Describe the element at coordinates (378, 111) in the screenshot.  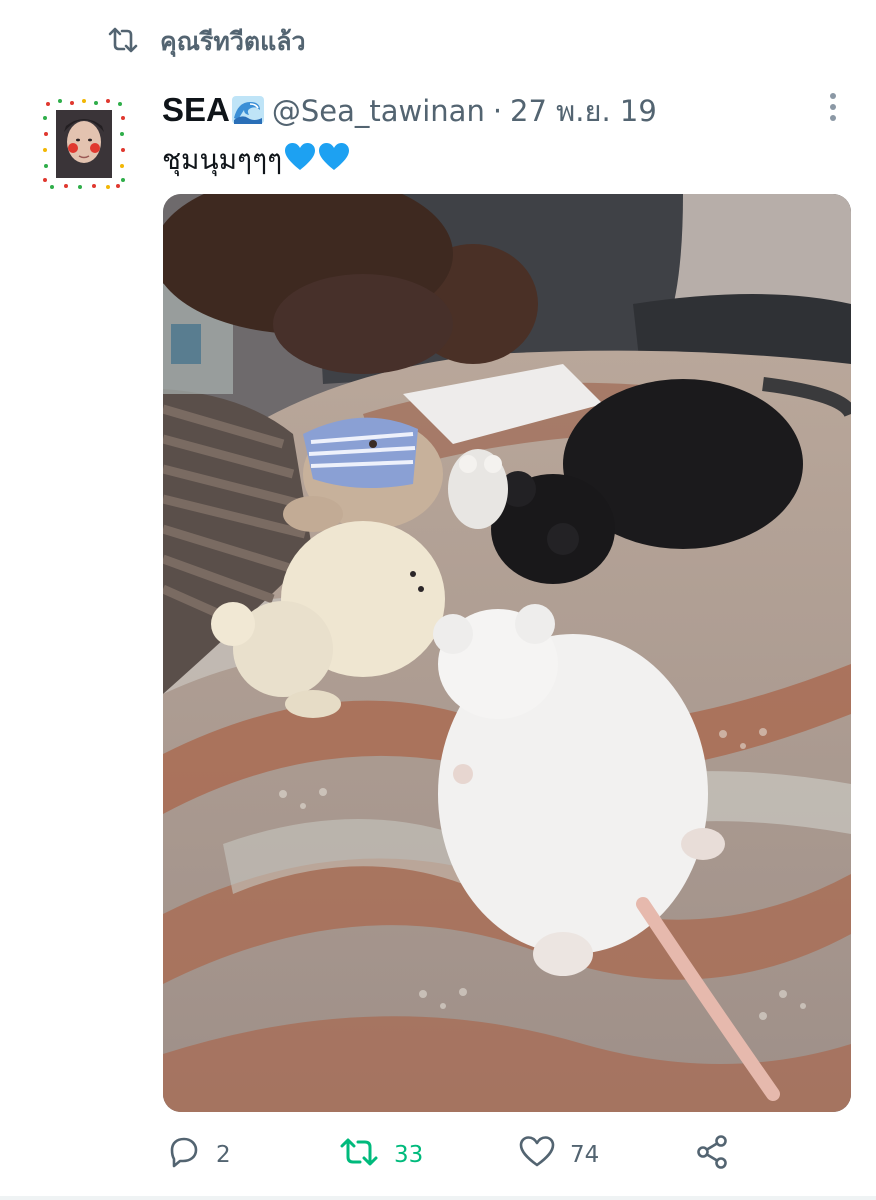
I see `handle: @Sea_tawinan` at that location.